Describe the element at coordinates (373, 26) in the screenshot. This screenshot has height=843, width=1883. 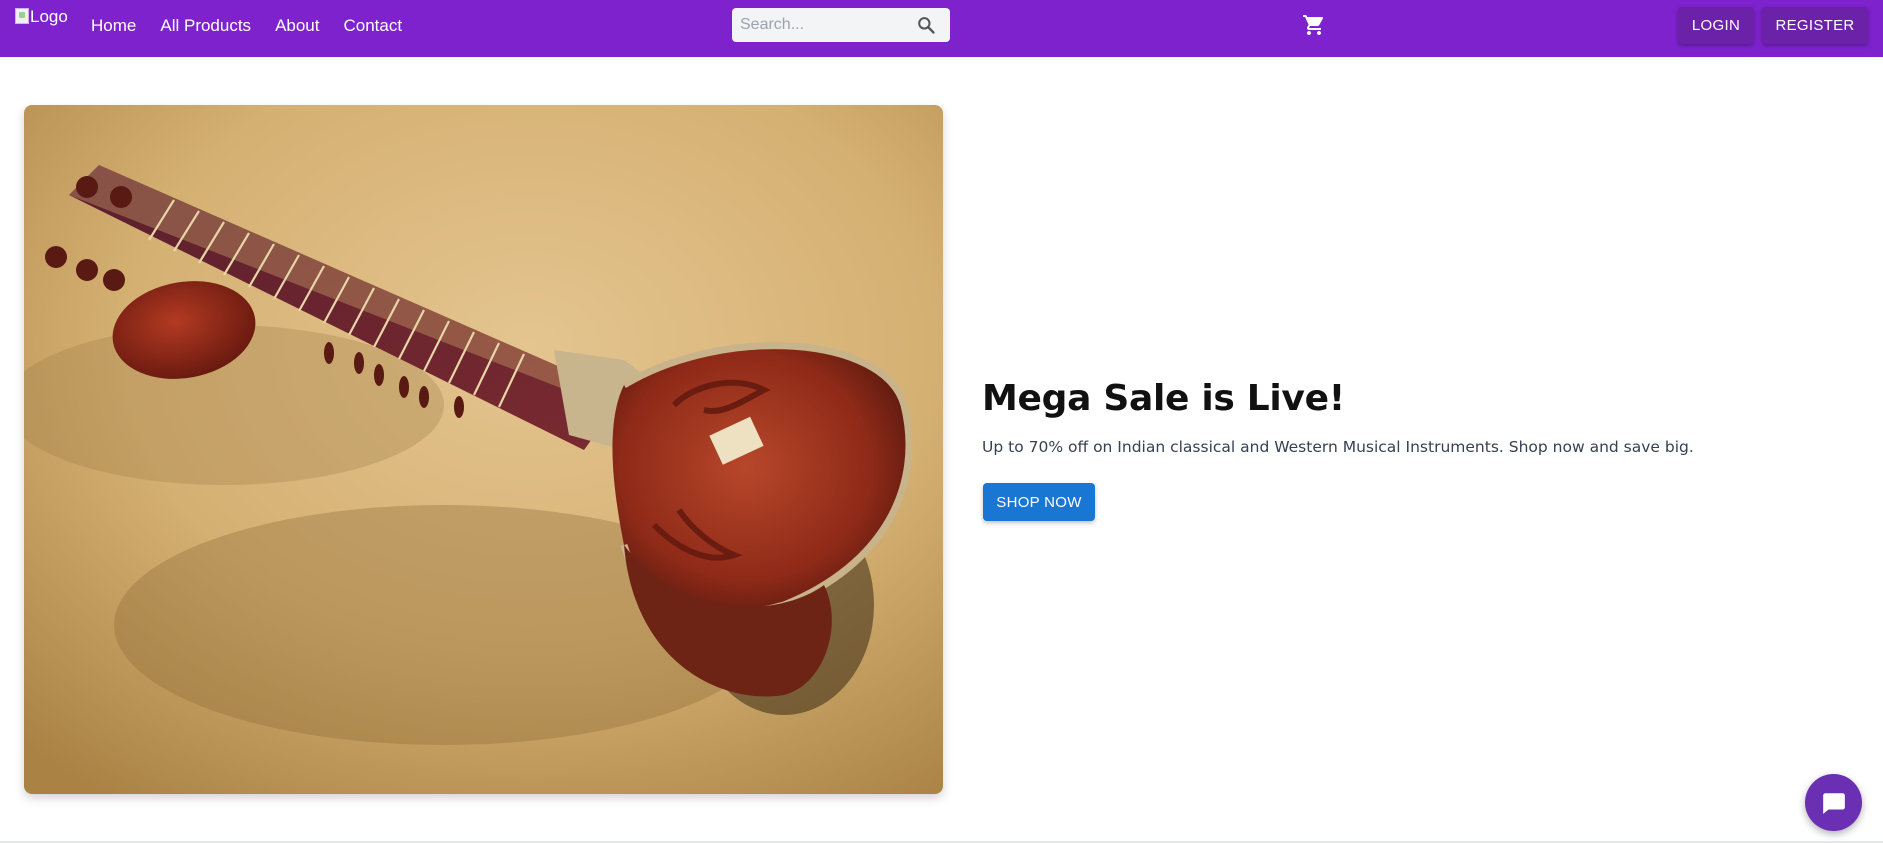
I see `nav-link-contact: Contact` at that location.